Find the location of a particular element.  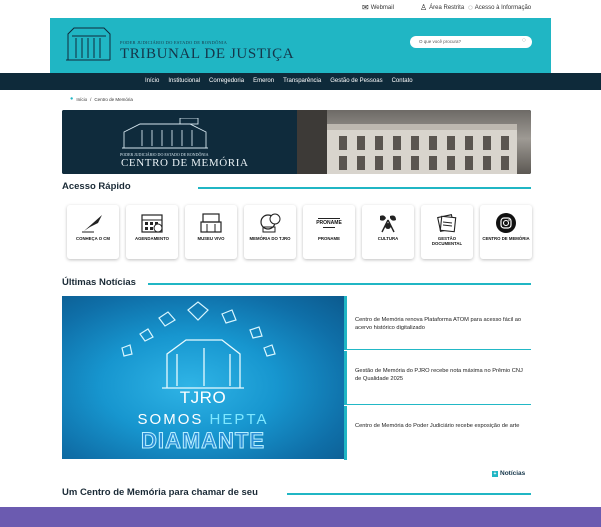

card-agendamento: AGENDAMENTO is located at coordinates (152, 232).